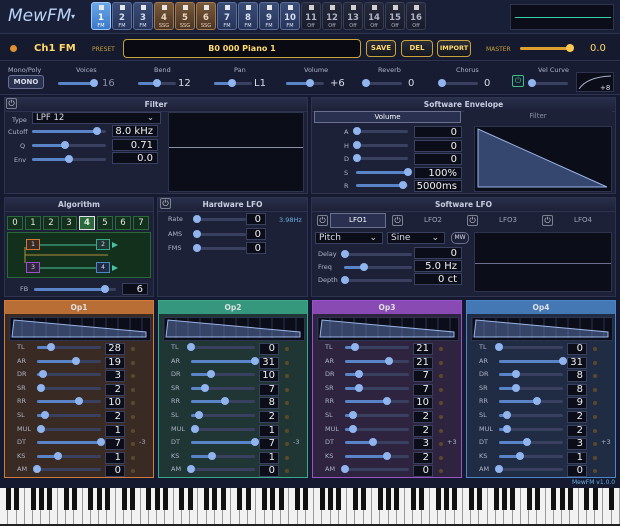 The image size is (620, 526). What do you see at coordinates (71, 442) in the screenshot?
I see `operator-1-dt-slider` at bounding box center [71, 442].